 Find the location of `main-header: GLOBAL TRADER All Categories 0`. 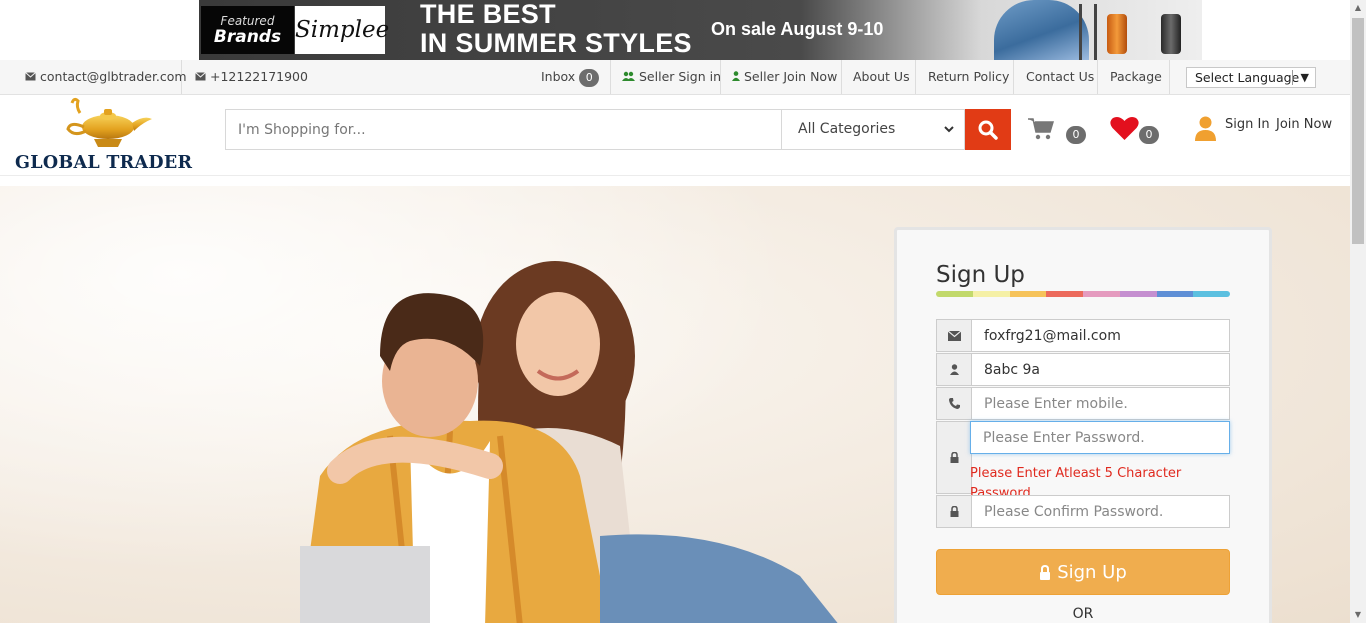

main-header: GLOBAL TRADER All Categories 0 is located at coordinates (675, 135).